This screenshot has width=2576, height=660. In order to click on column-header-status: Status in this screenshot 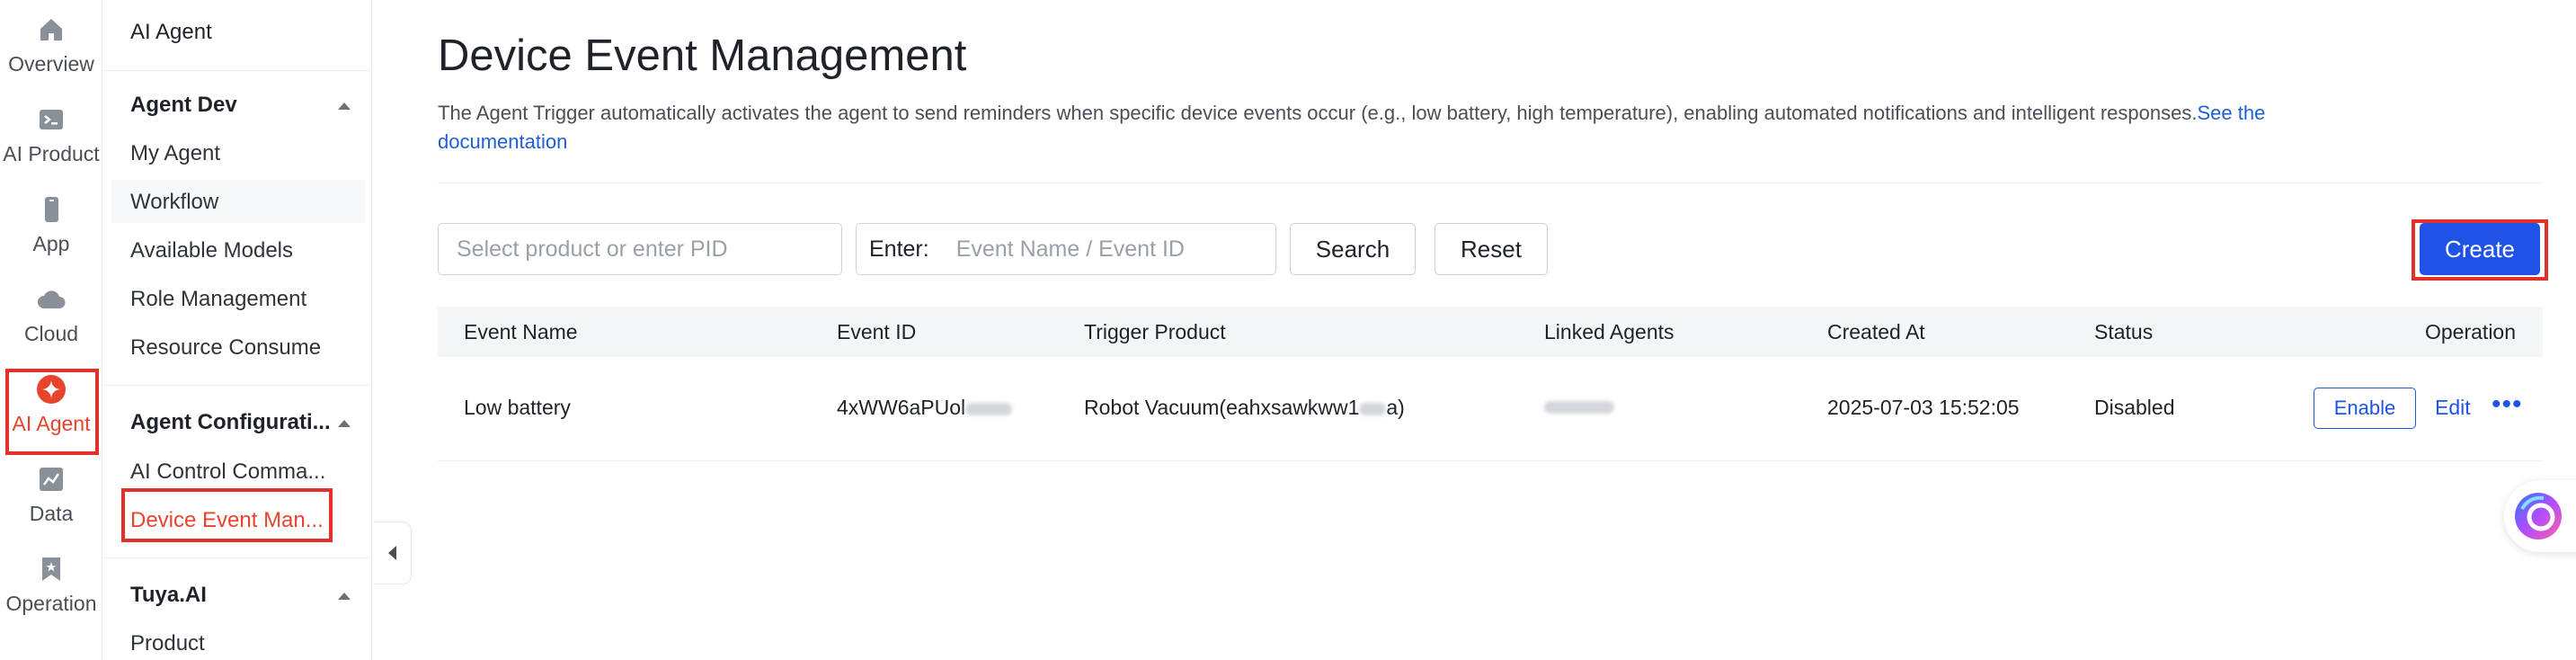, I will do `click(2124, 331)`.